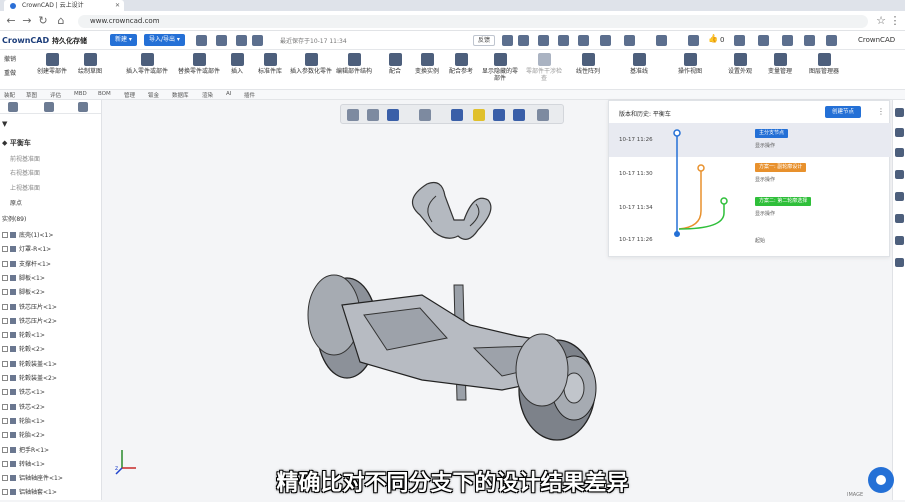 The image size is (905, 502). I want to click on people-icon, so click(693, 40).